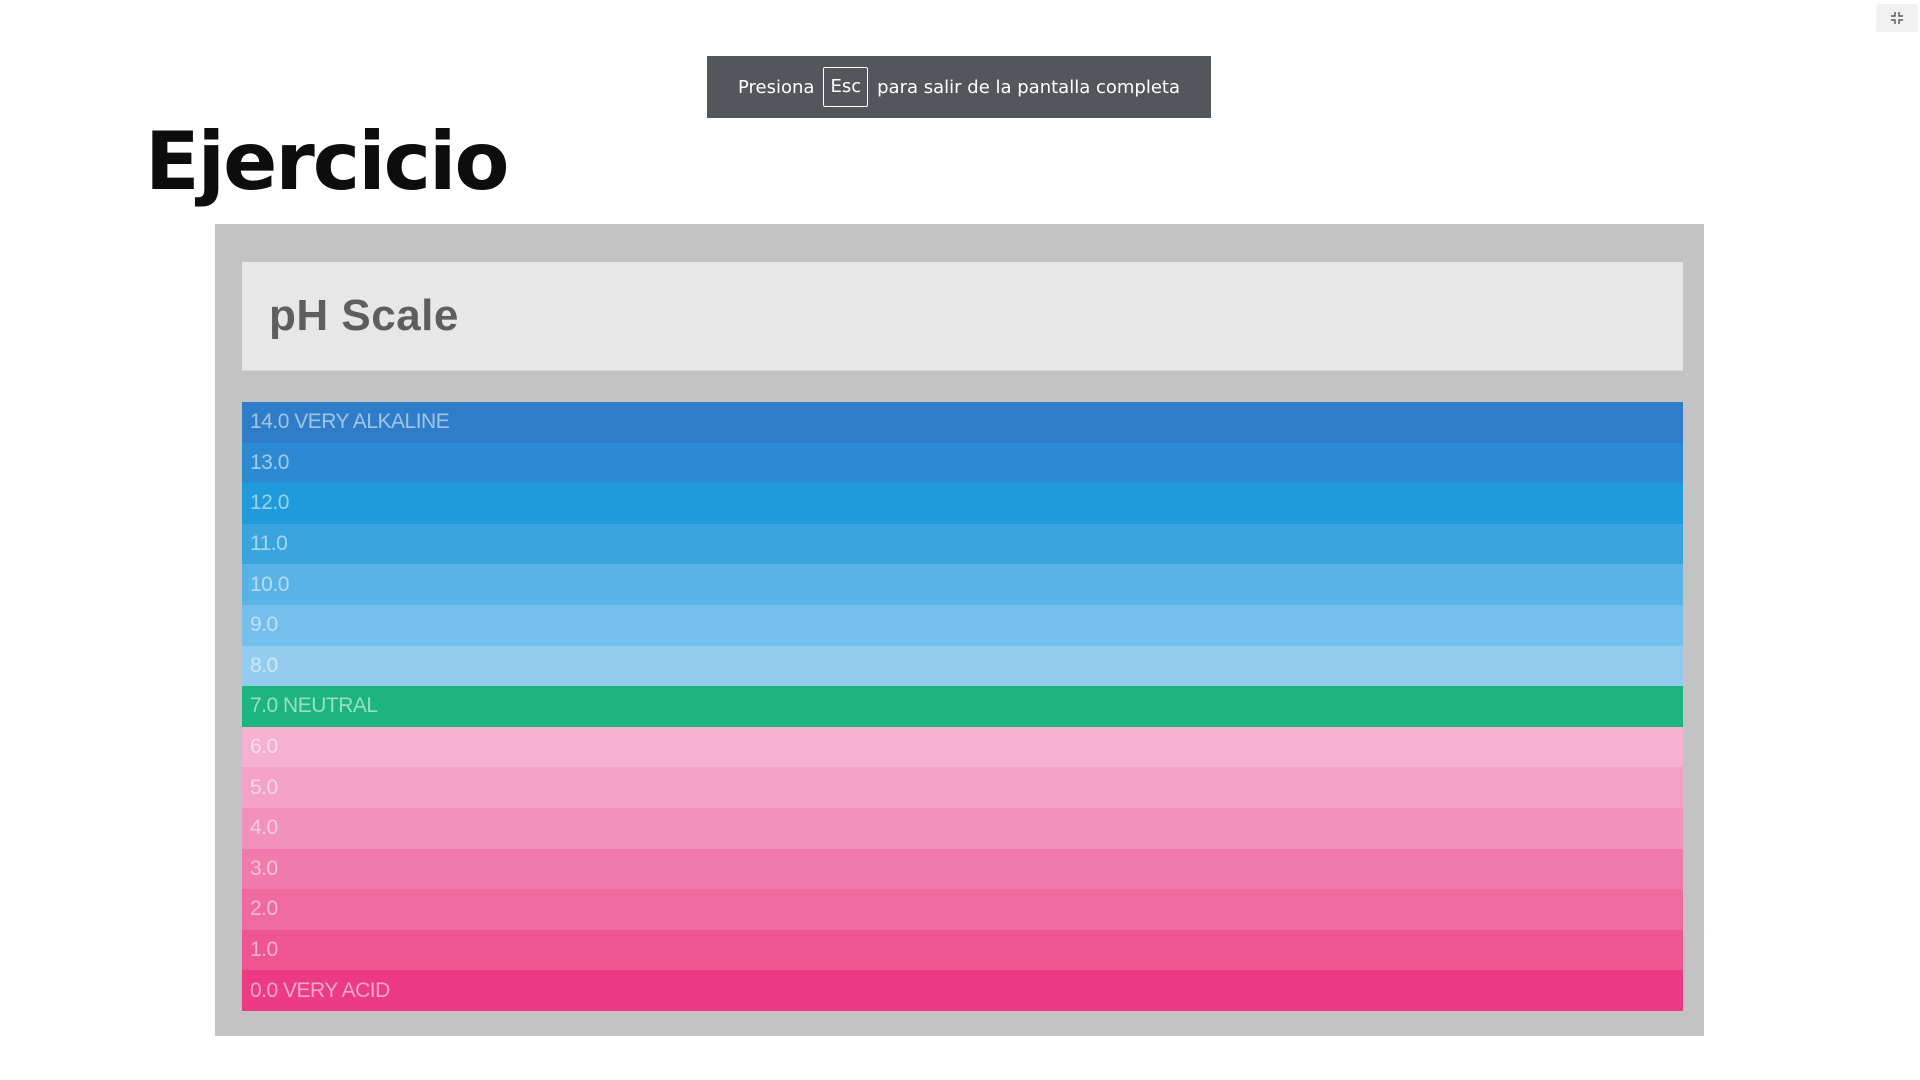 The image size is (1920, 1080). I want to click on toast-text-after: para salir de la pantalla completa, so click(1028, 87).